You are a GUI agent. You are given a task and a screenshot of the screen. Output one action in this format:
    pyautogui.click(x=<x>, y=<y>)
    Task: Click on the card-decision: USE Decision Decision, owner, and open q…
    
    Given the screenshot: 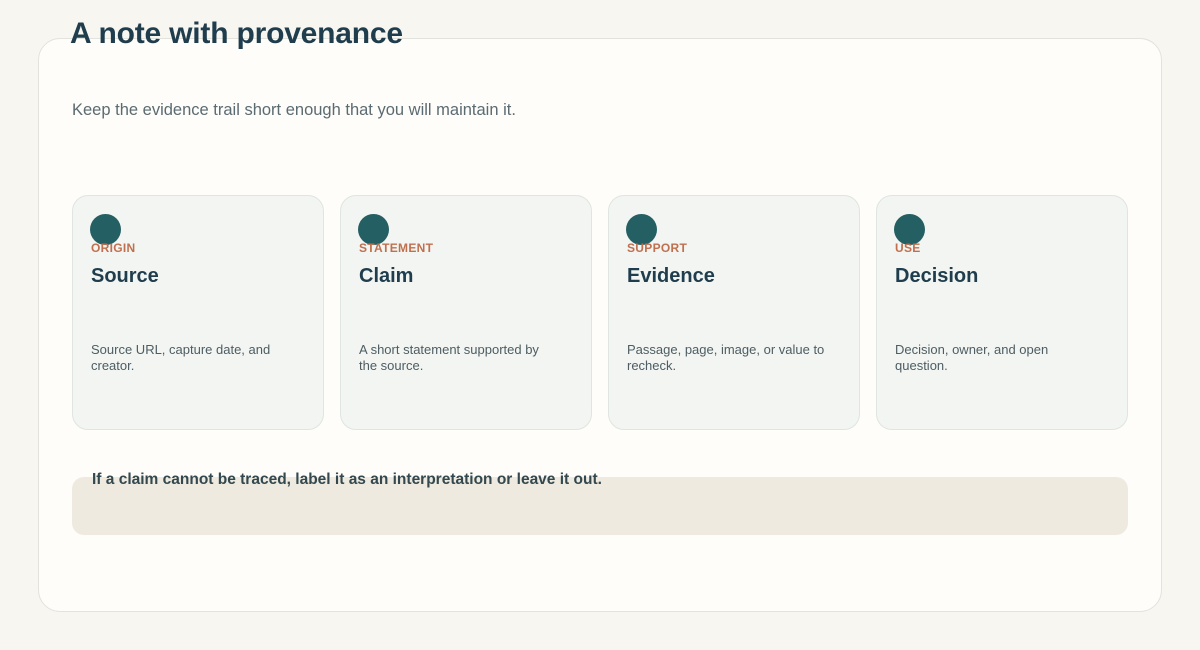 What is the action you would take?
    pyautogui.click(x=1002, y=312)
    